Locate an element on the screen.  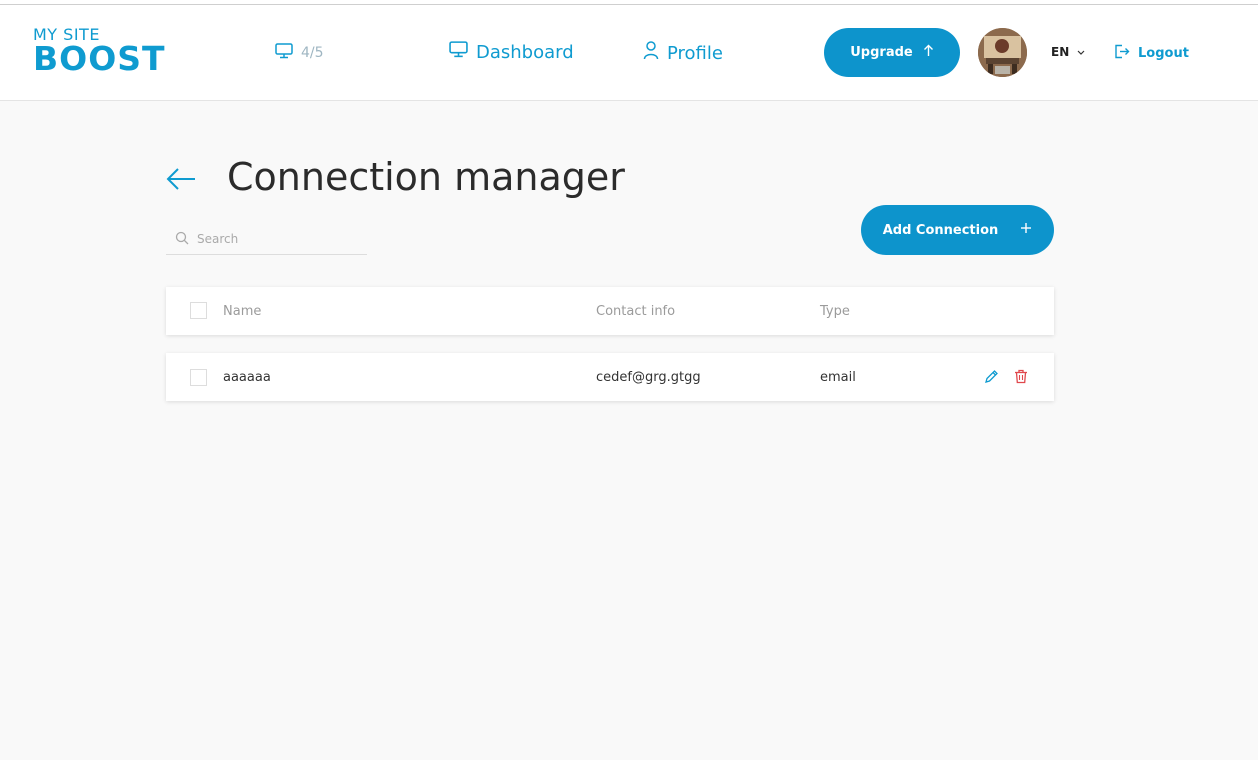
column-header-type: Type is located at coordinates (835, 311).